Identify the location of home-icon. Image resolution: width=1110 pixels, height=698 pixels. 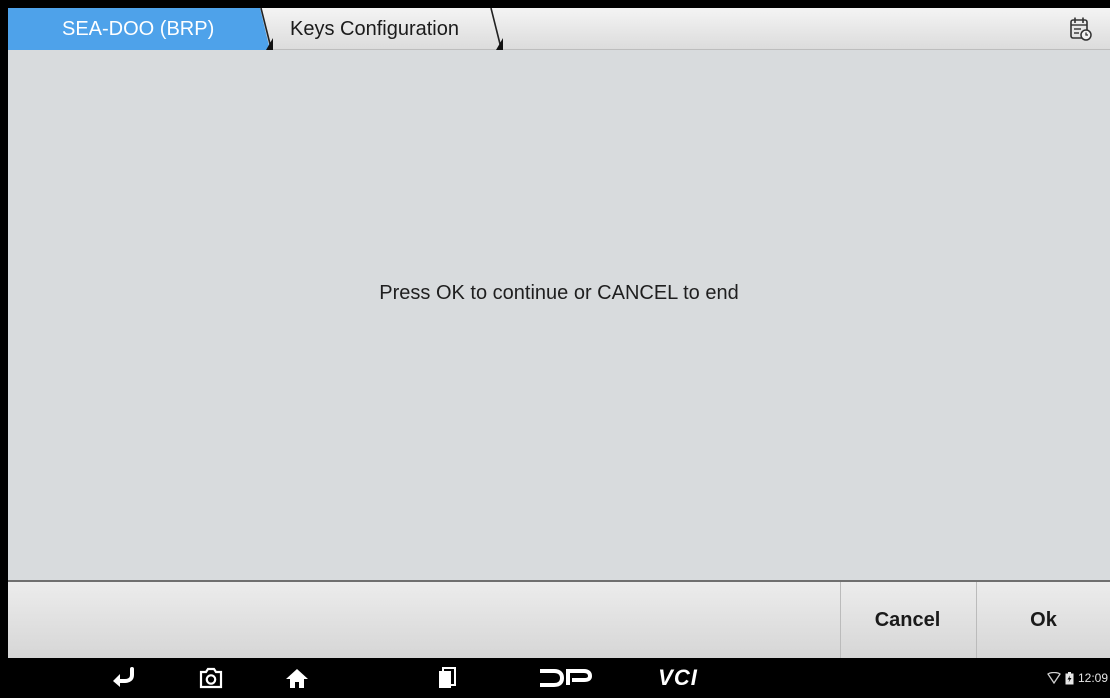
(297, 678).